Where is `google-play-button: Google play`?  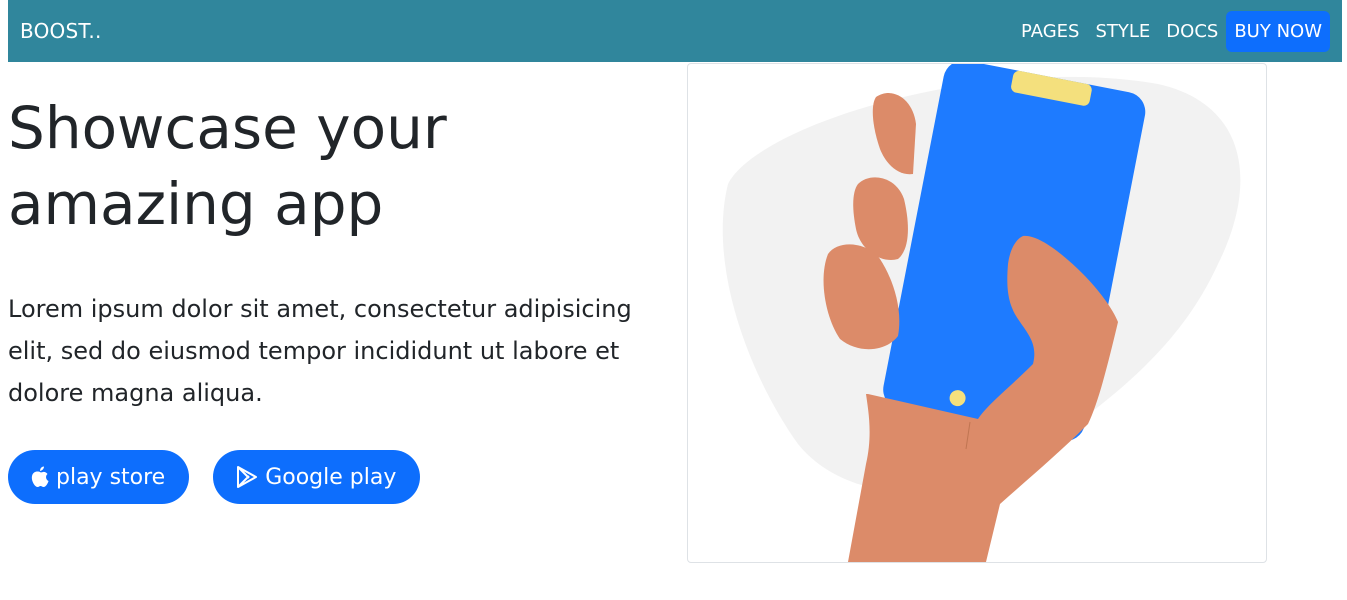 google-play-button: Google play is located at coordinates (317, 477).